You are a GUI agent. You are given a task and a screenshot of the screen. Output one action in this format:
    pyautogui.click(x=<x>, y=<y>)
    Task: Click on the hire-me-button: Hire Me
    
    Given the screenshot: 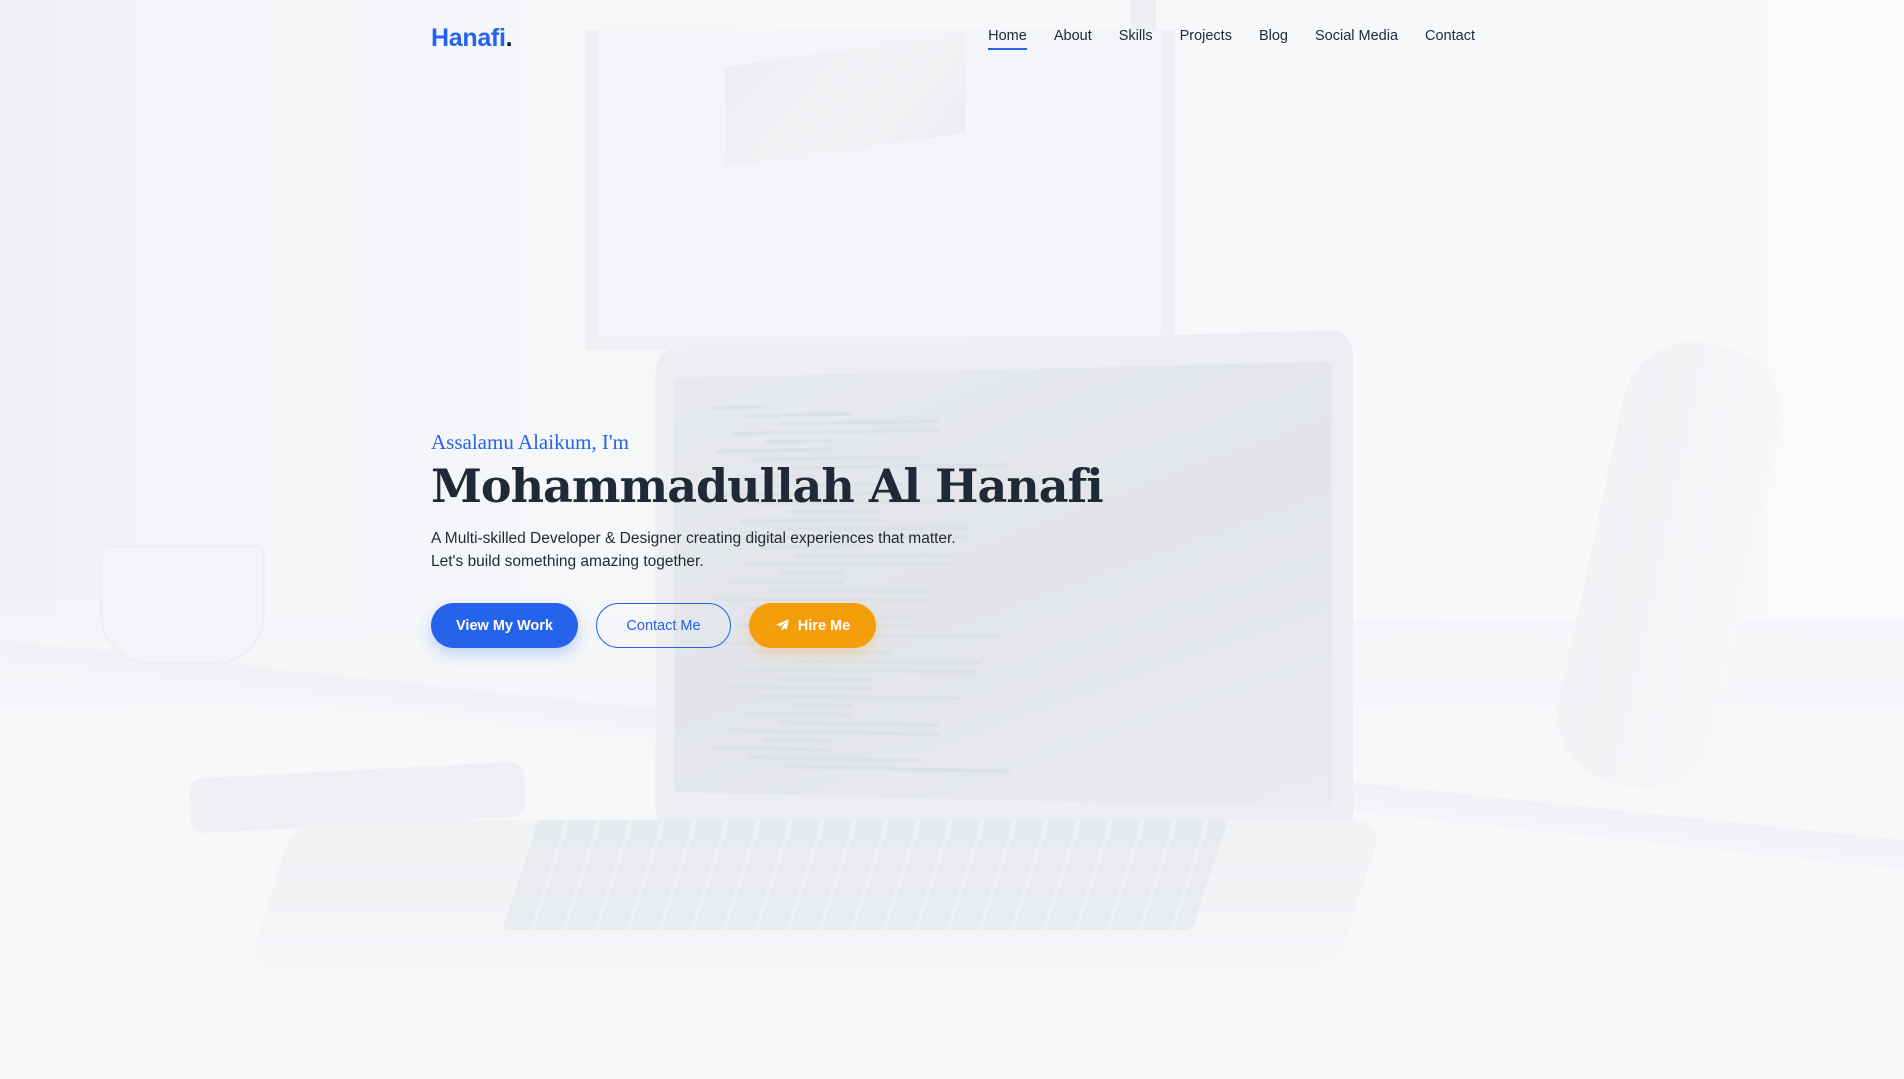 What is the action you would take?
    pyautogui.click(x=812, y=625)
    